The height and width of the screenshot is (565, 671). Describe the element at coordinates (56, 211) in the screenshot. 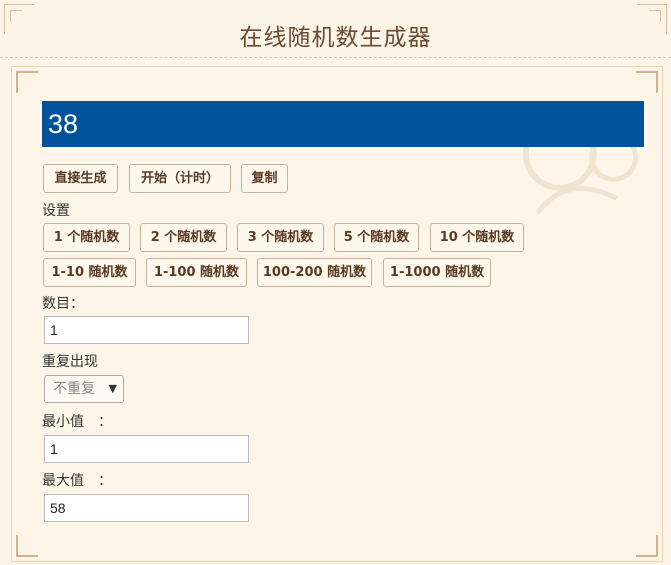

I see `settings-label: 设置` at that location.